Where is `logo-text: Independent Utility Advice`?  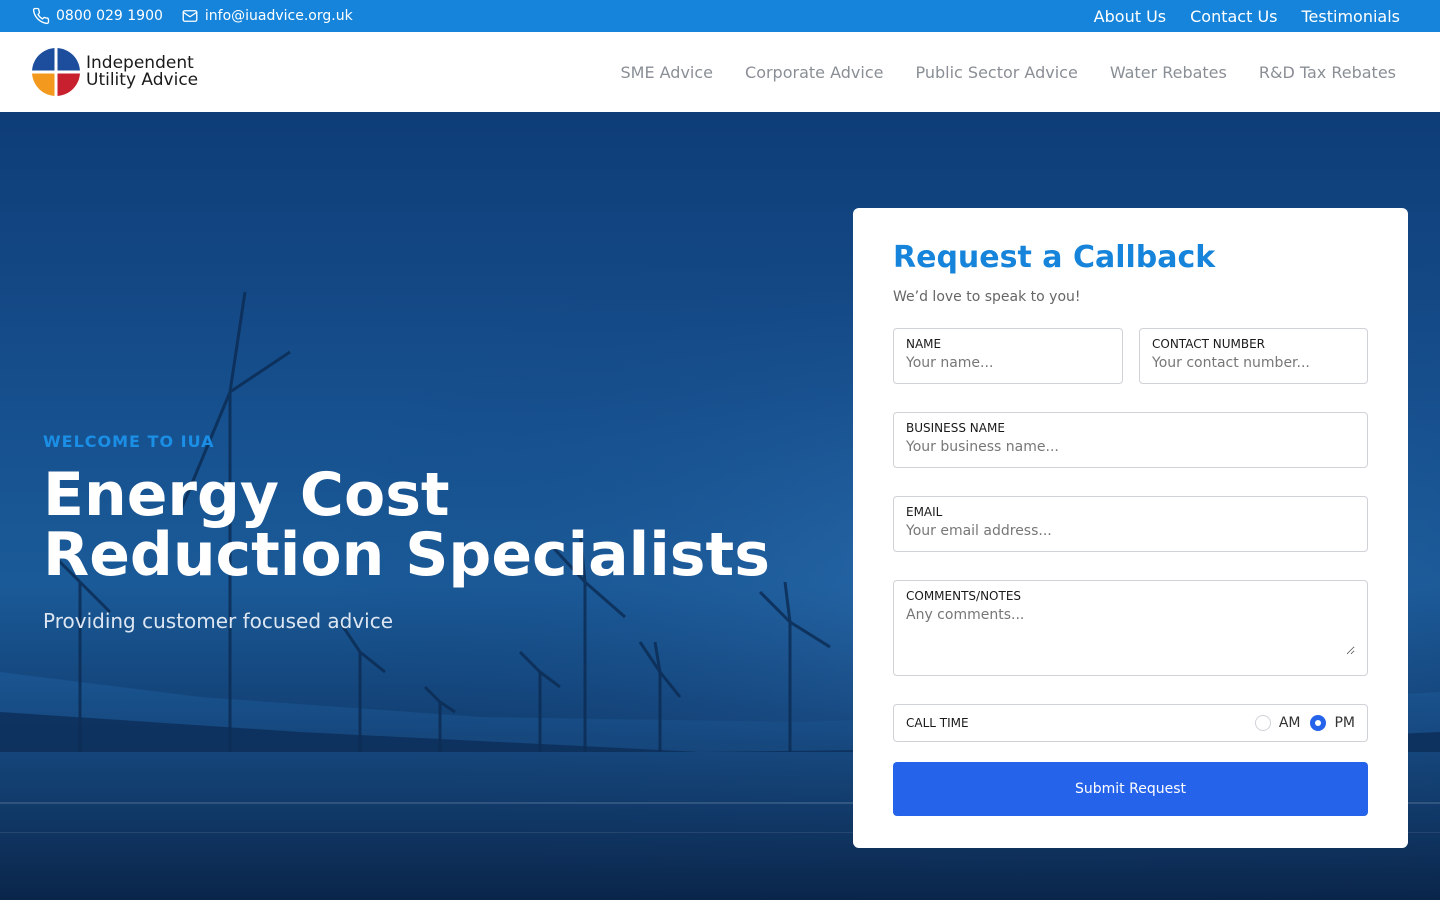 logo-text: Independent Utility Advice is located at coordinates (142, 72).